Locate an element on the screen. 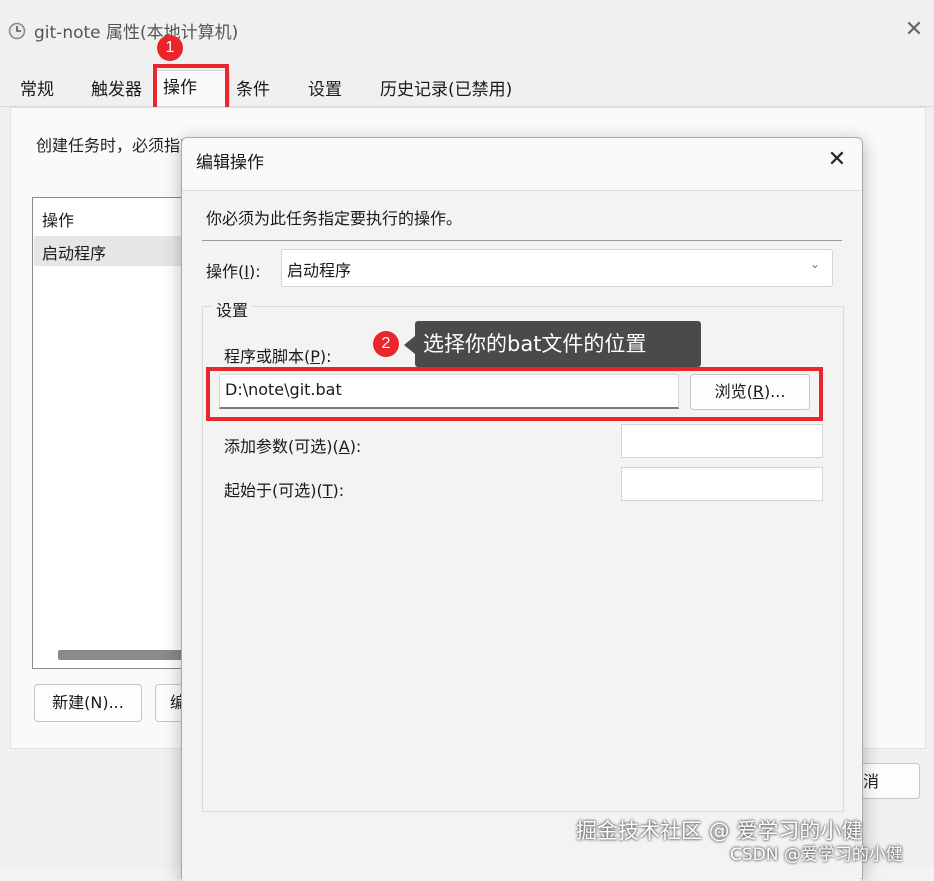 The width and height of the screenshot is (934, 881). window-title: git-note 属性(本地计算机) is located at coordinates (136, 33).